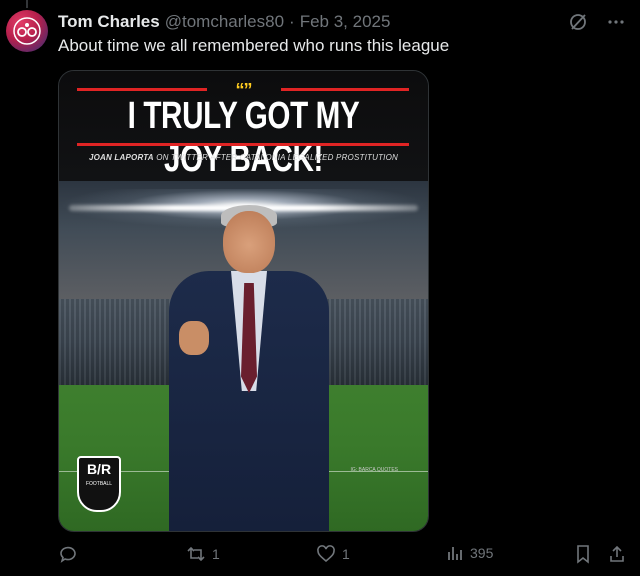 This screenshot has height=576, width=640. Describe the element at coordinates (374, 470) in the screenshot. I see `watermark: IG: BARCA QUOTES` at that location.